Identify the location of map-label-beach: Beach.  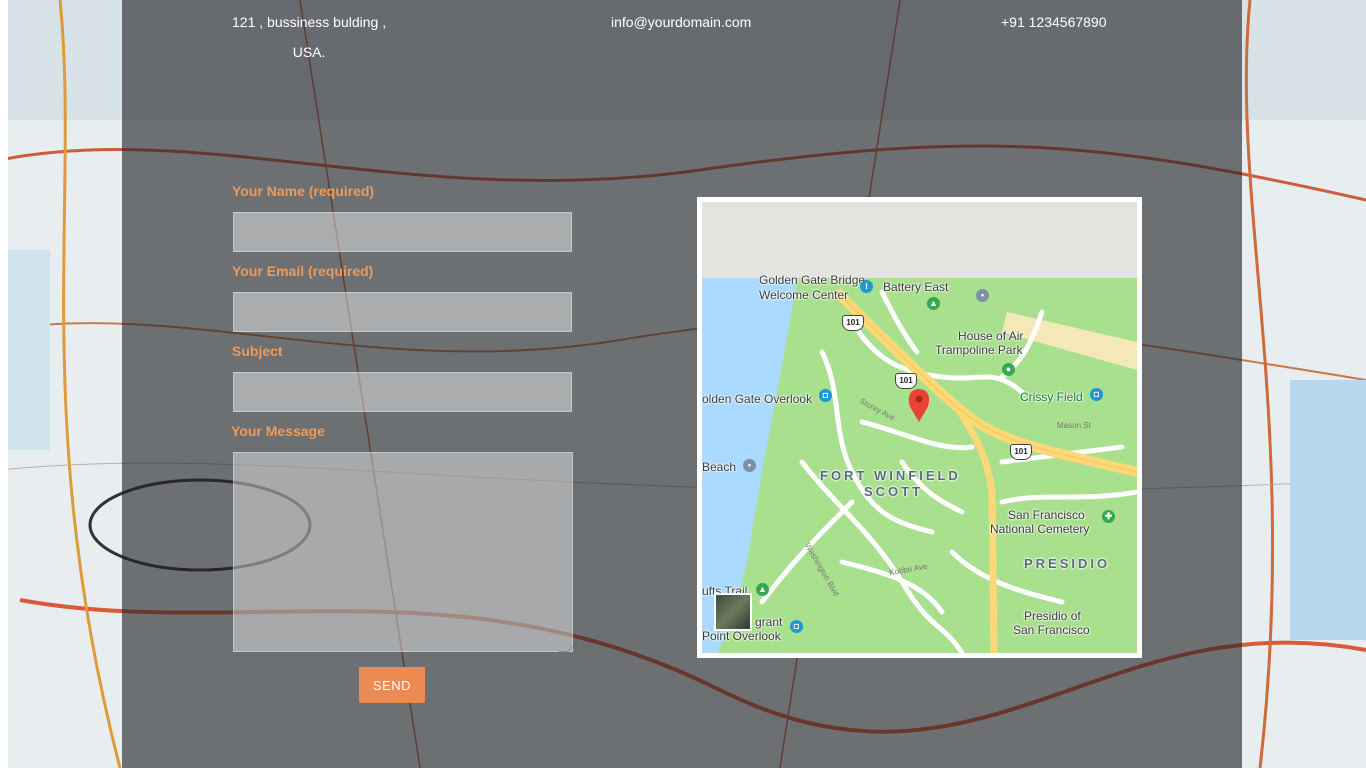
(719, 467).